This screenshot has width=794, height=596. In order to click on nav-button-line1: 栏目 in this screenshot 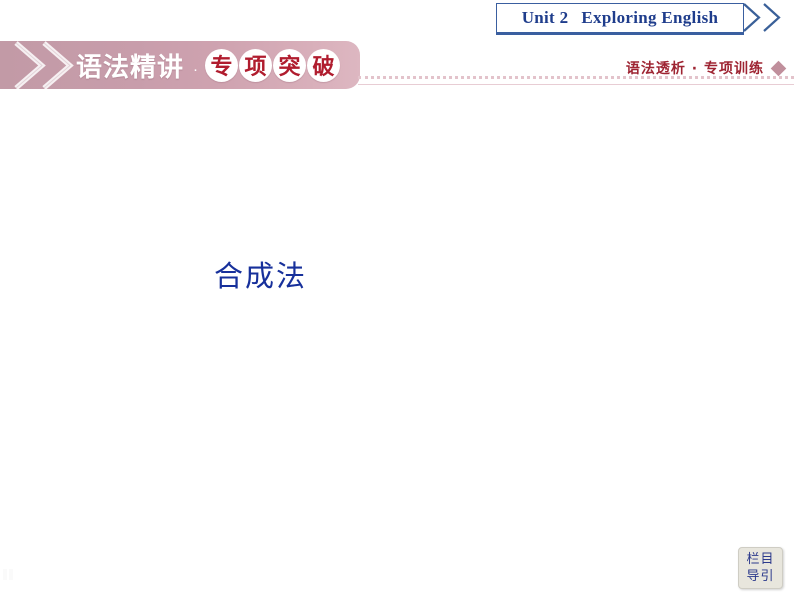, I will do `click(760, 559)`.